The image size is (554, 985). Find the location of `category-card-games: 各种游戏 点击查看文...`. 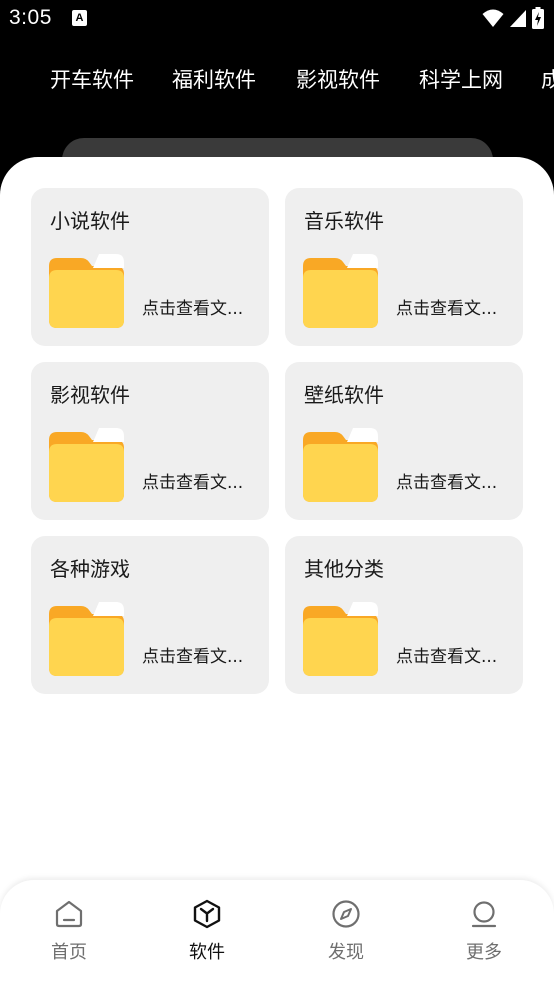

category-card-games: 各种游戏 点击查看文... is located at coordinates (150, 615).